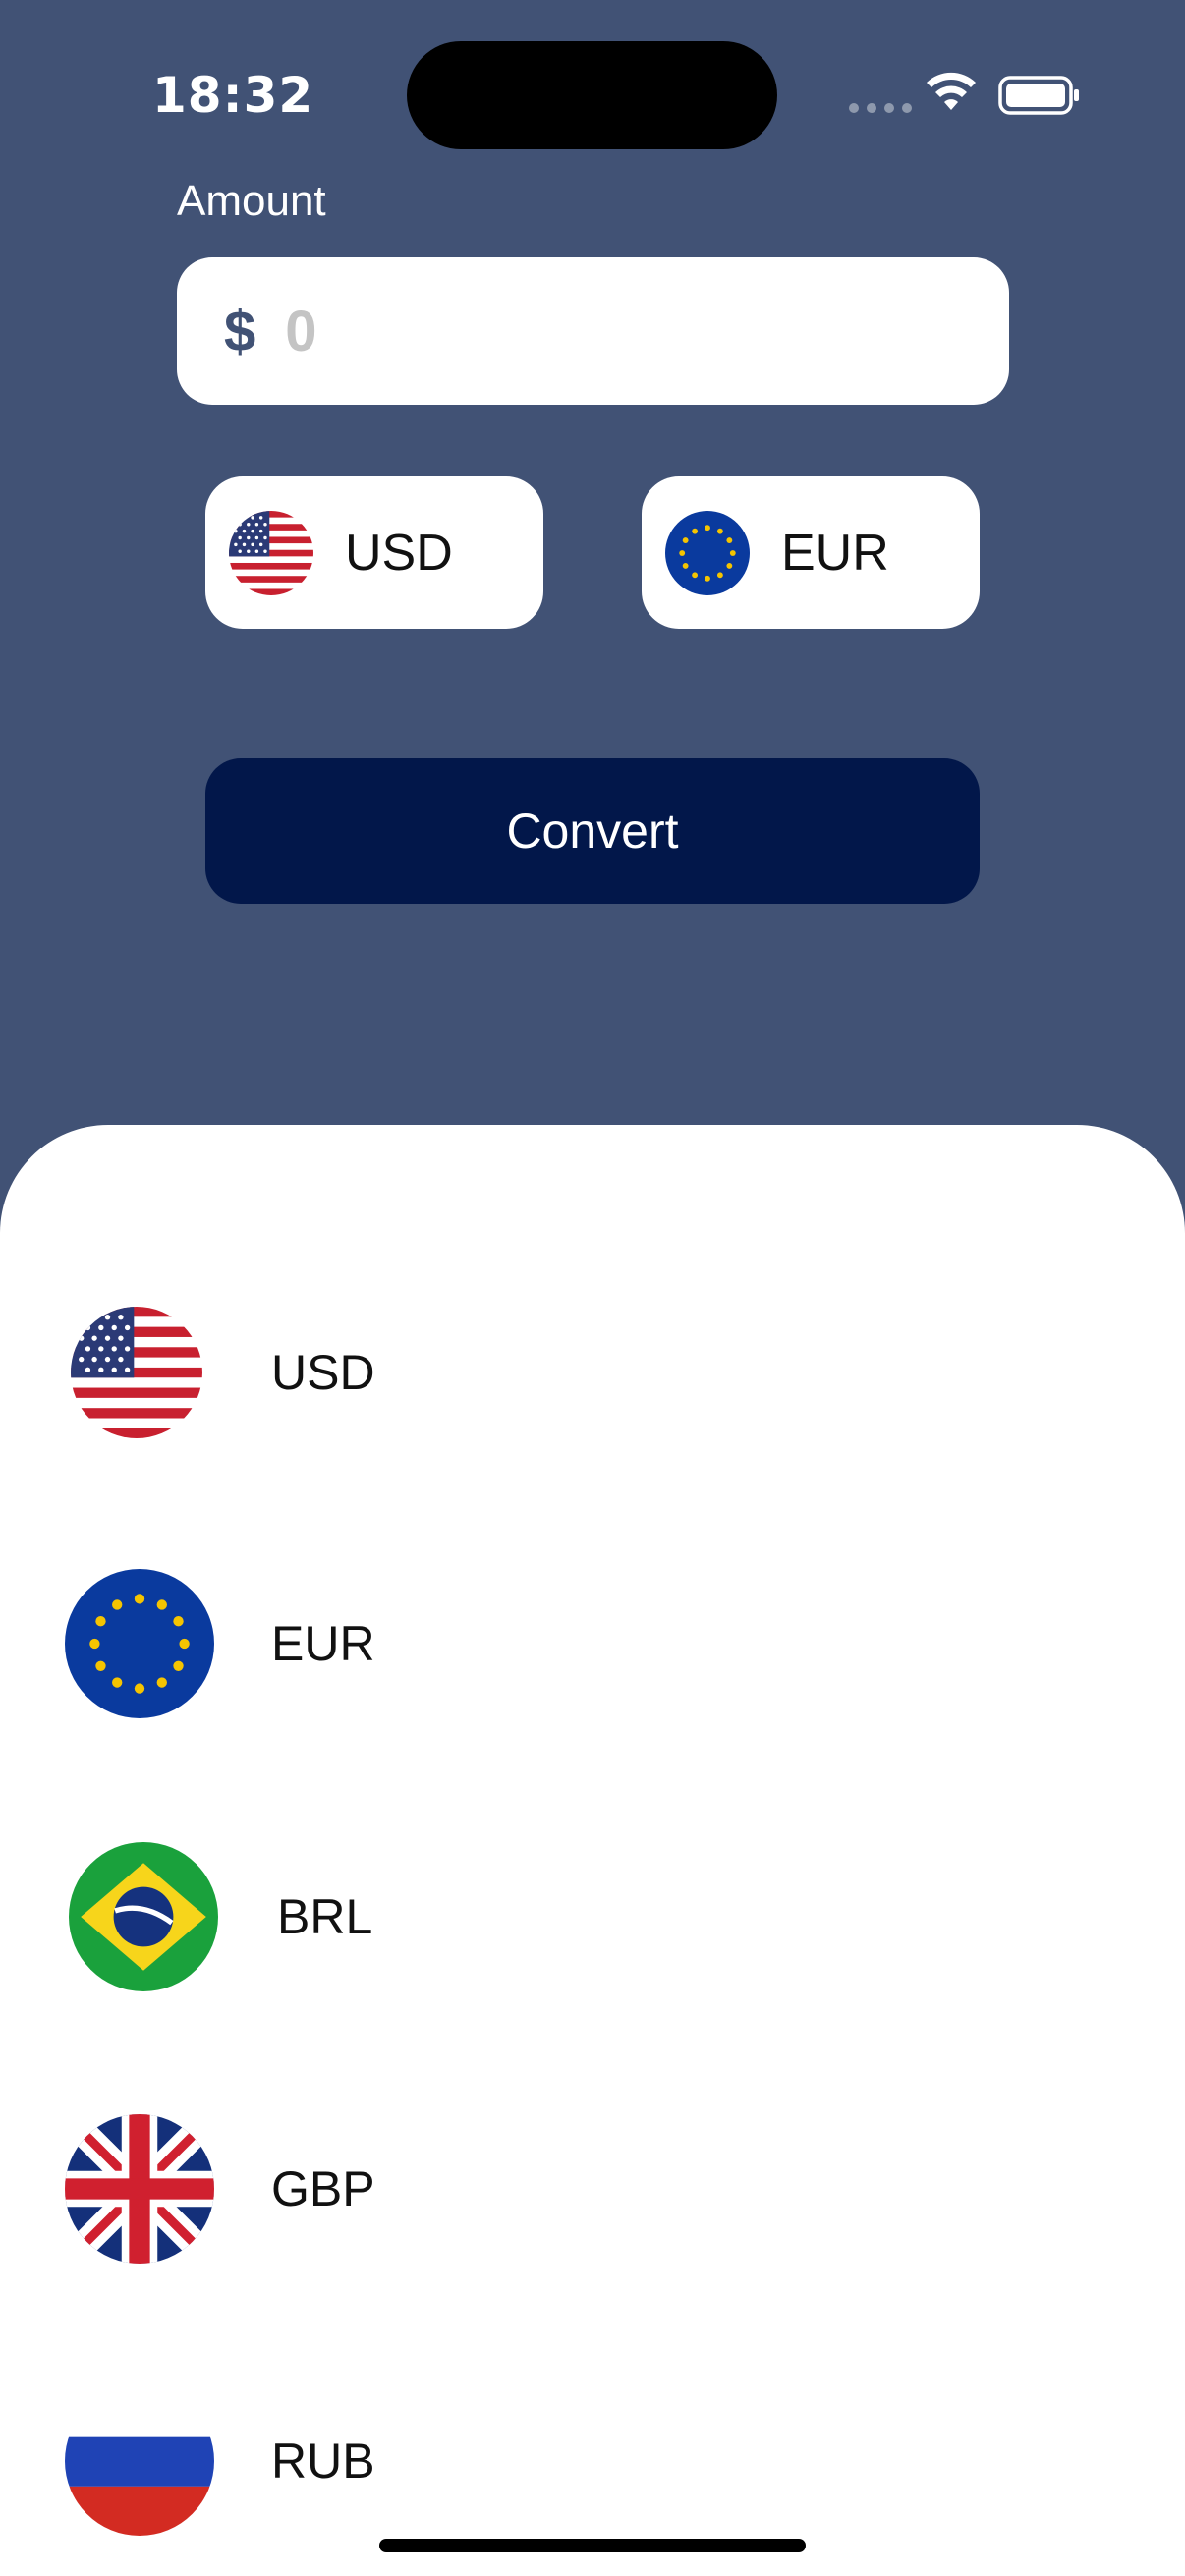  Describe the element at coordinates (592, 2461) in the screenshot. I see `currency-list-item-rub: RUB` at that location.